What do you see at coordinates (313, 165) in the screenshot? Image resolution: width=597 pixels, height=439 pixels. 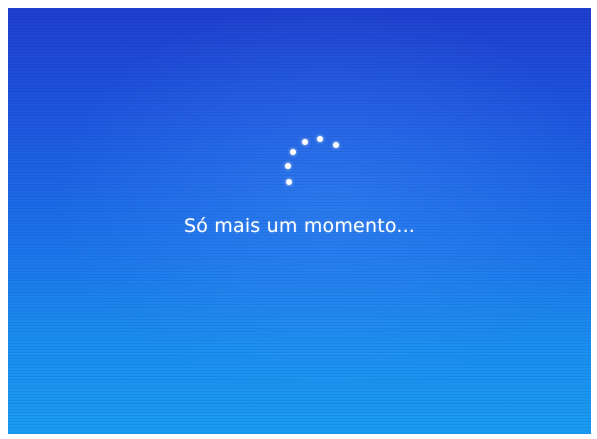 I see `loading-spinner-icon` at bounding box center [313, 165].